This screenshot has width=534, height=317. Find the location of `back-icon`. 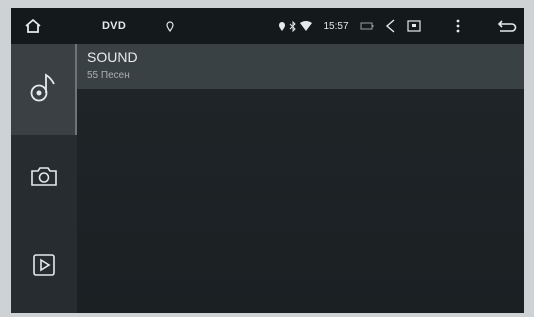

back-icon is located at coordinates (507, 26).